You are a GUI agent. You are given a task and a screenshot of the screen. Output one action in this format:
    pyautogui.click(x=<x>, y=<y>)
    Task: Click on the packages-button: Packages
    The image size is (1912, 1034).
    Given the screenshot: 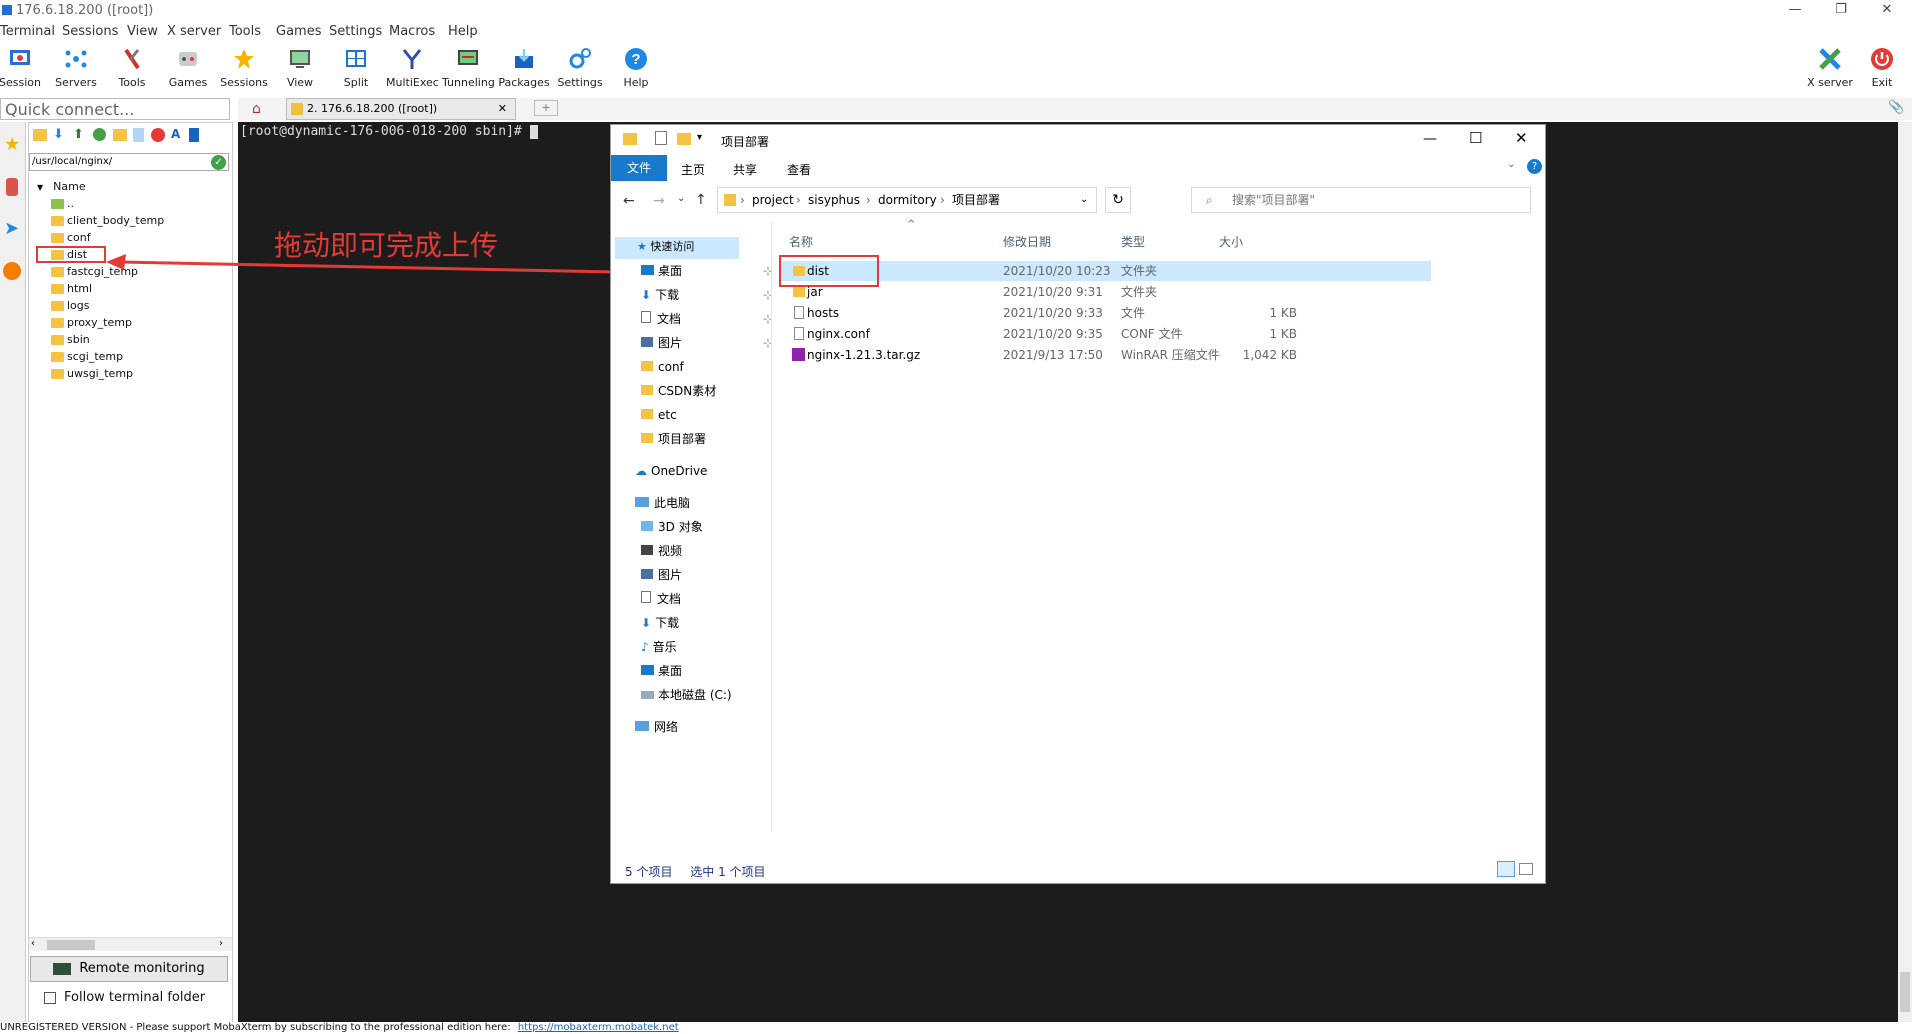 What is the action you would take?
    pyautogui.click(x=524, y=67)
    